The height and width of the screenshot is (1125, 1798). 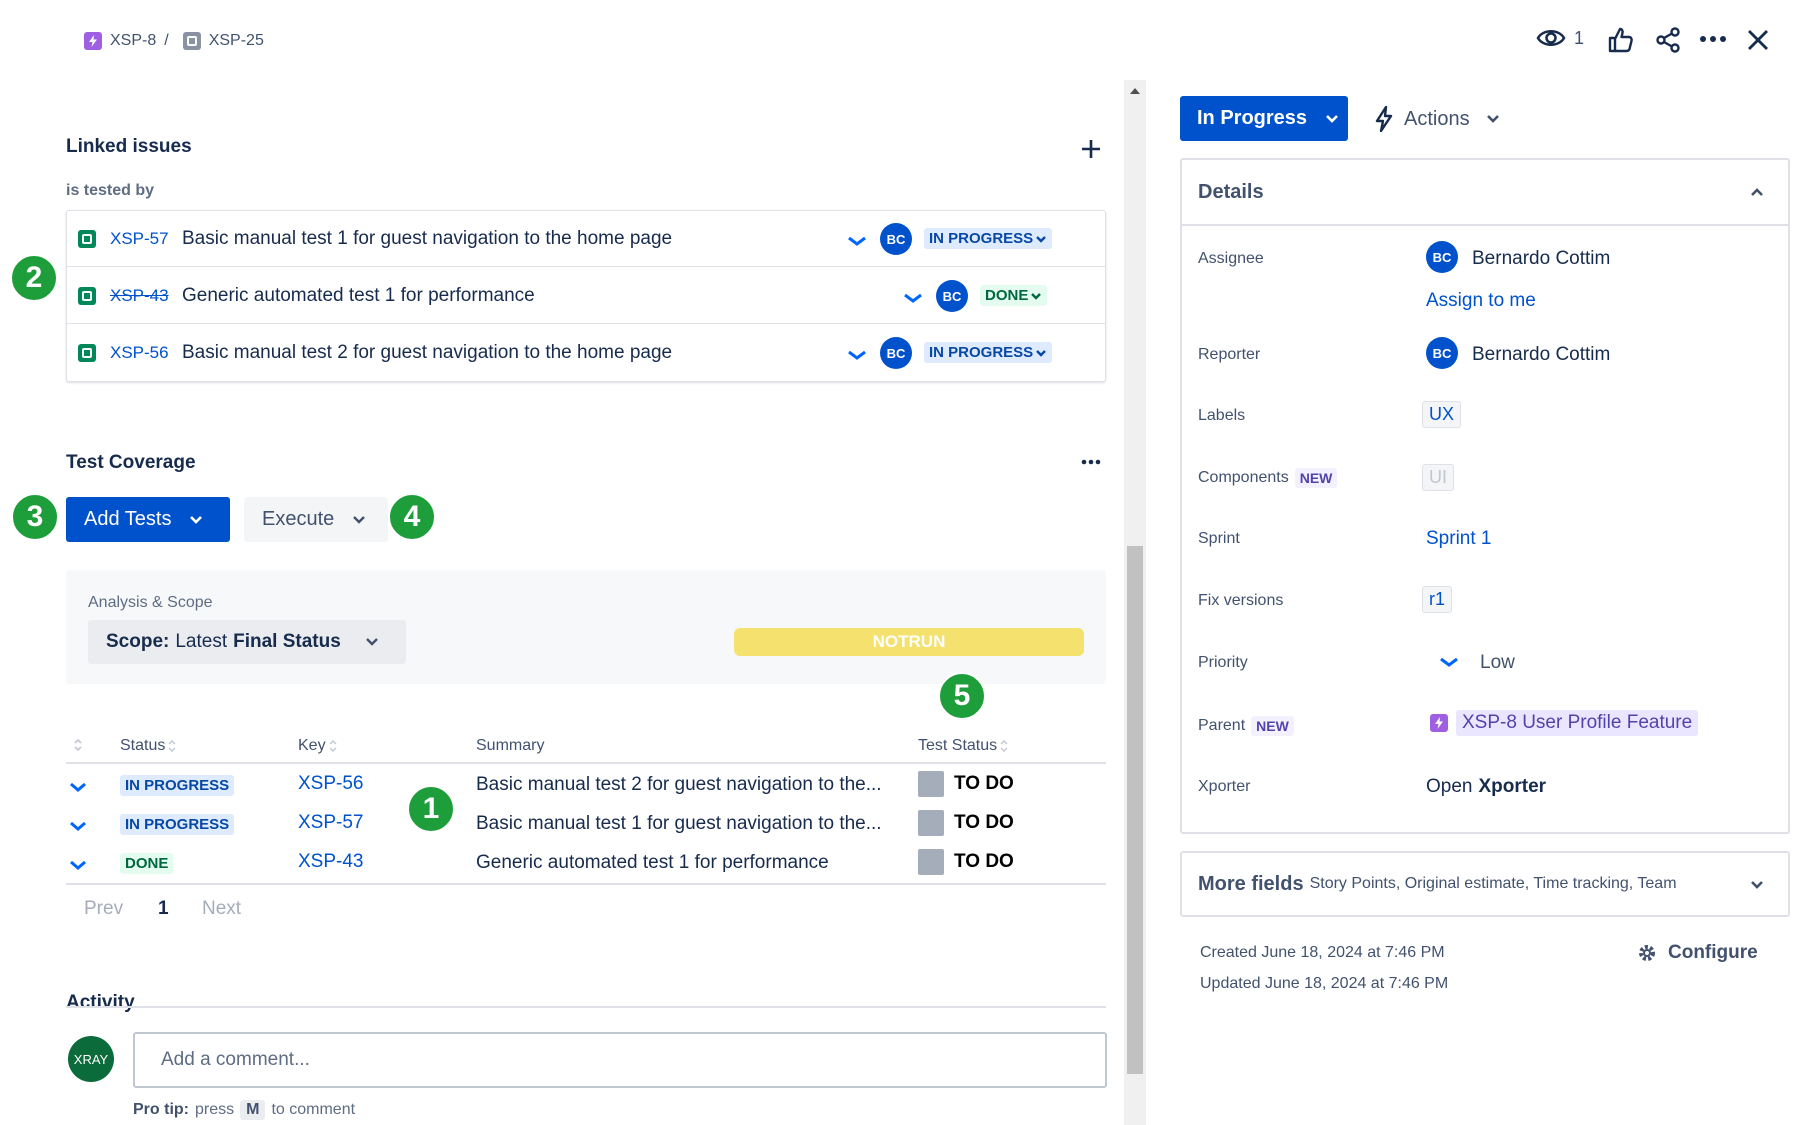 I want to click on configure-button: Configure, so click(x=1697, y=953).